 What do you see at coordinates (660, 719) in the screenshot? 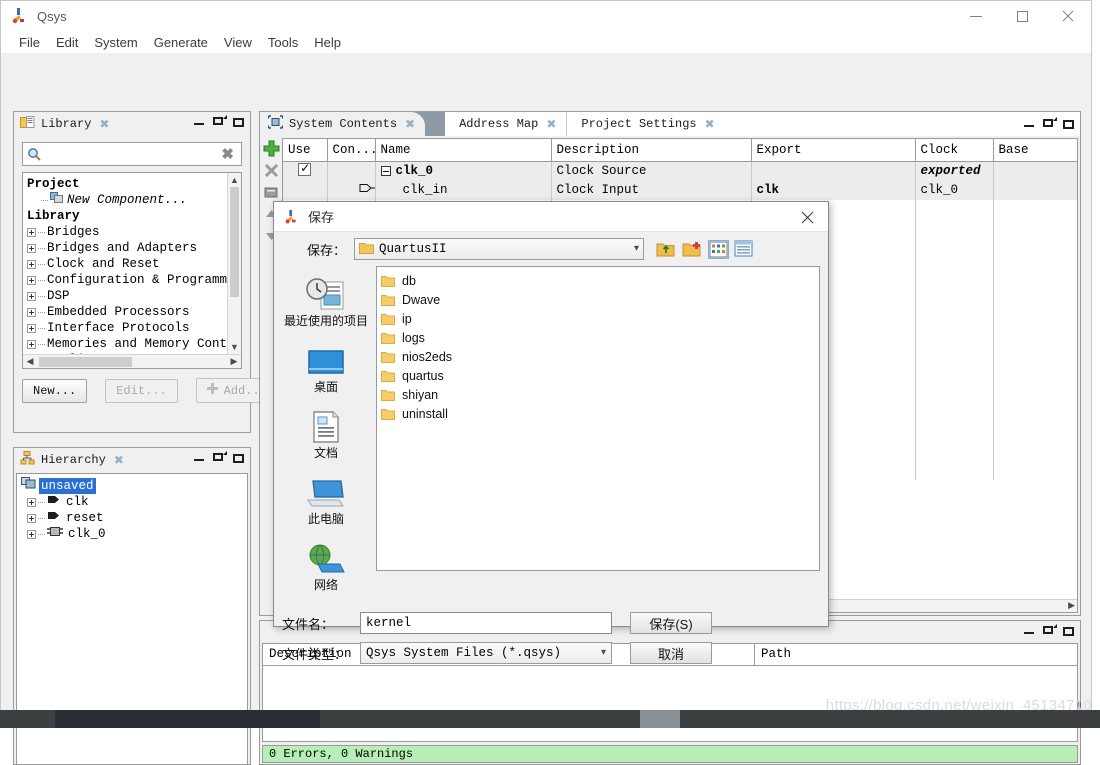
I see `taskbar-item` at bounding box center [660, 719].